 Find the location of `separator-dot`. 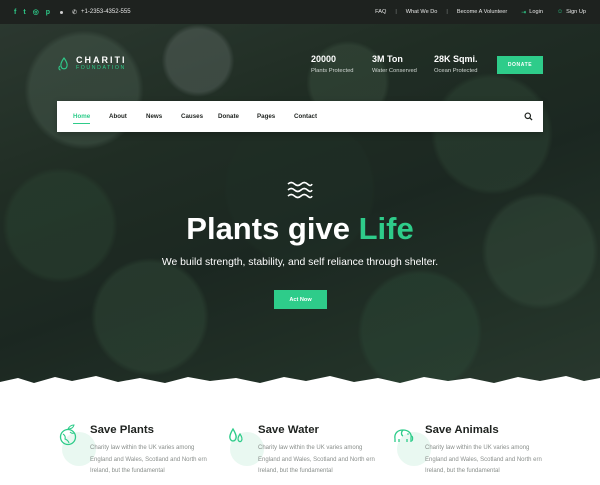

separator-dot is located at coordinates (62, 12).